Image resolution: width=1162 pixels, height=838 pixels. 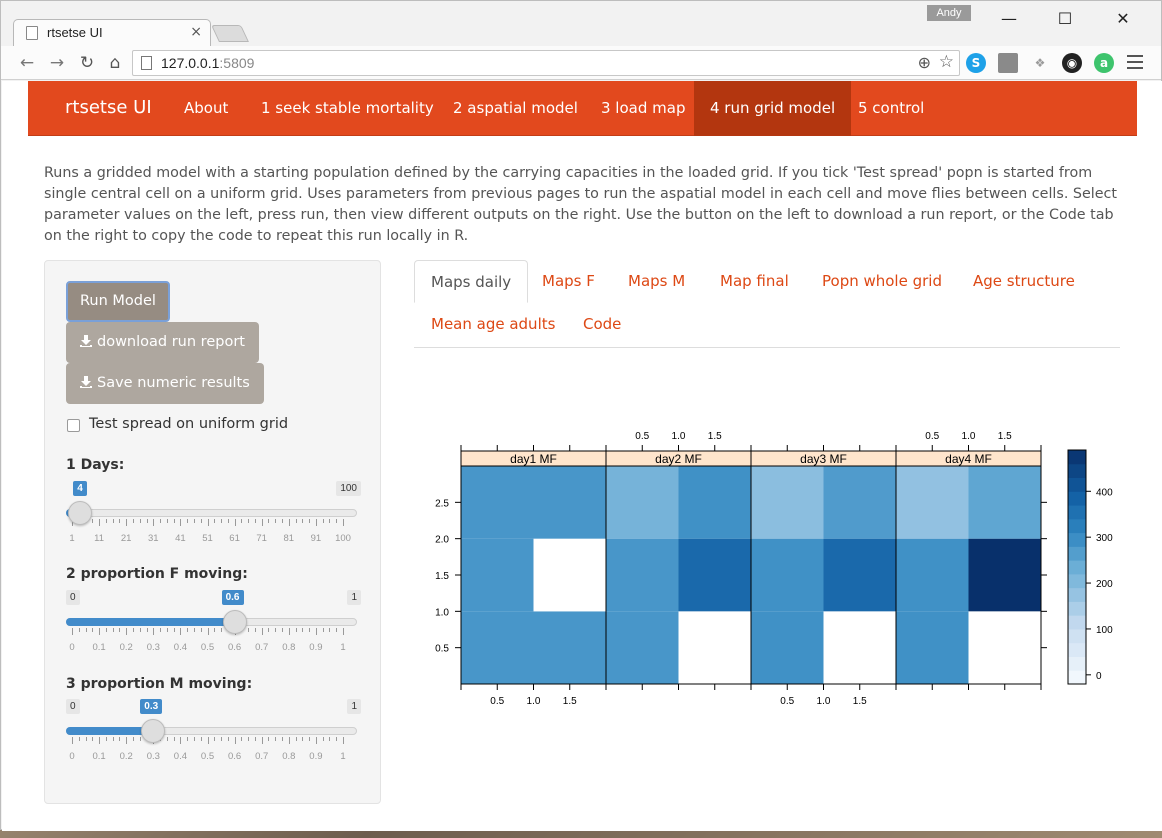 What do you see at coordinates (754, 281) in the screenshot?
I see `tab-map-final: Map final` at bounding box center [754, 281].